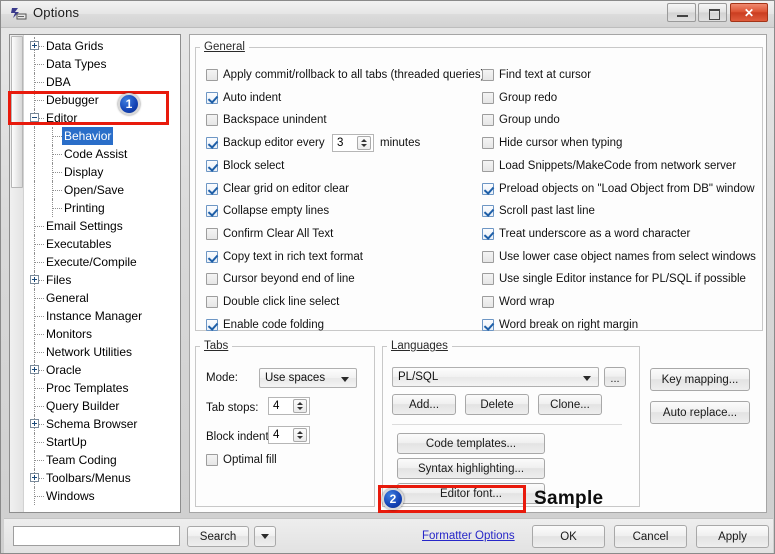 The image size is (775, 554). Describe the element at coordinates (34, 117) in the screenshot. I see `collapse-icon` at that location.